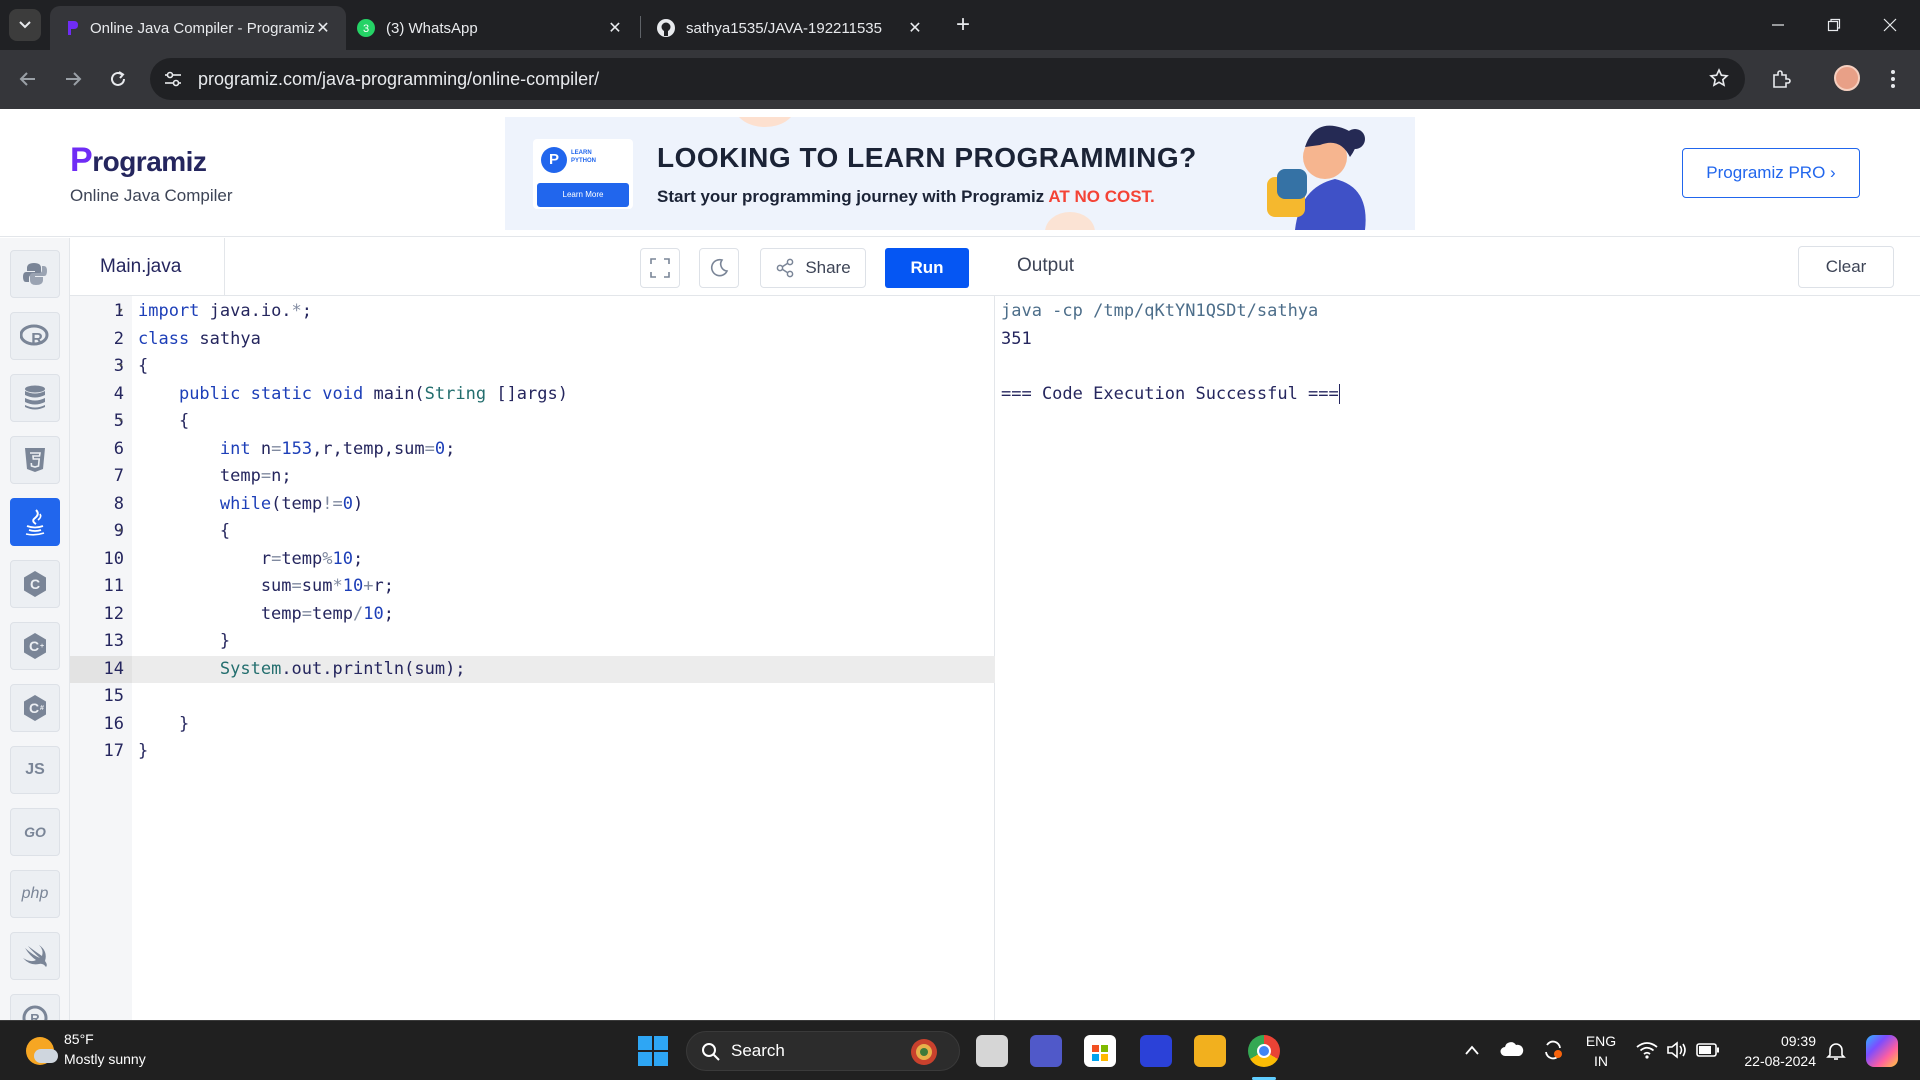 The image size is (1920, 1080). Describe the element at coordinates (35, 336) in the screenshot. I see `r-icon: R` at that location.